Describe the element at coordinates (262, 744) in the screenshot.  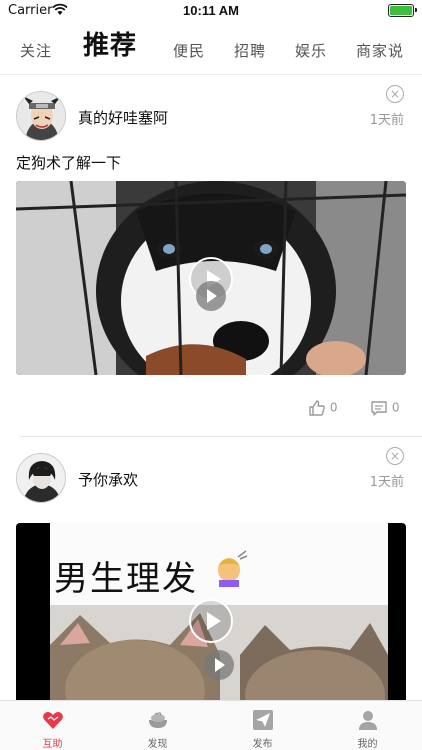
I see `nav-label: 发布` at that location.